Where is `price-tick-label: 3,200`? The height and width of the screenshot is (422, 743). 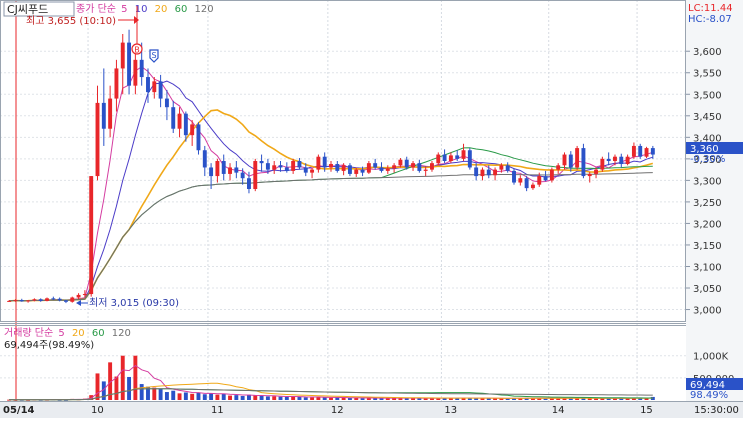 price-tick-label: 3,200 is located at coordinates (707, 224).